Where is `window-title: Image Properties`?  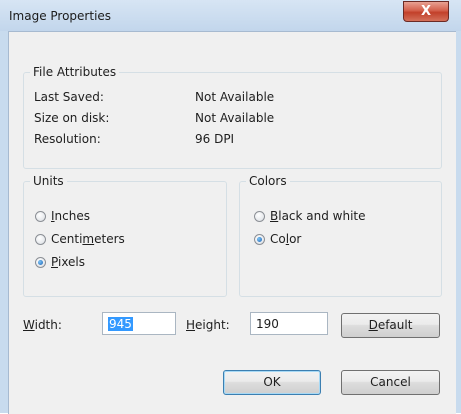 window-title: Image Properties is located at coordinates (60, 16).